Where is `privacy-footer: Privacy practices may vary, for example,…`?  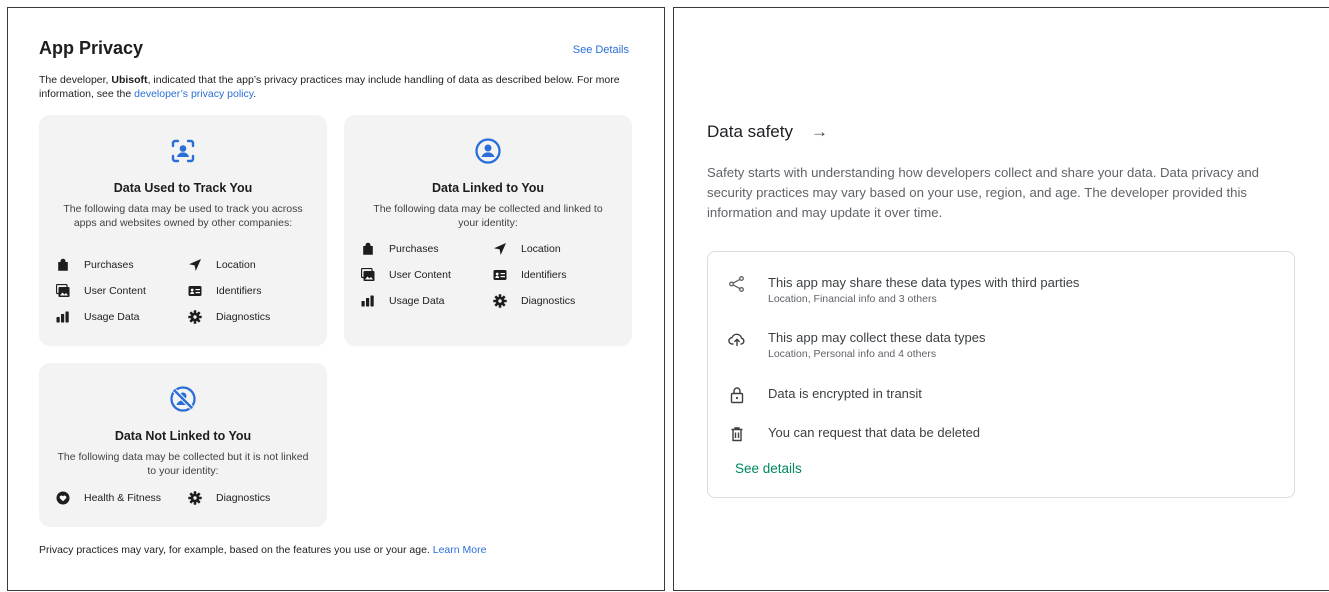
privacy-footer: Privacy practices may vary, for example,… is located at coordinates (262, 550).